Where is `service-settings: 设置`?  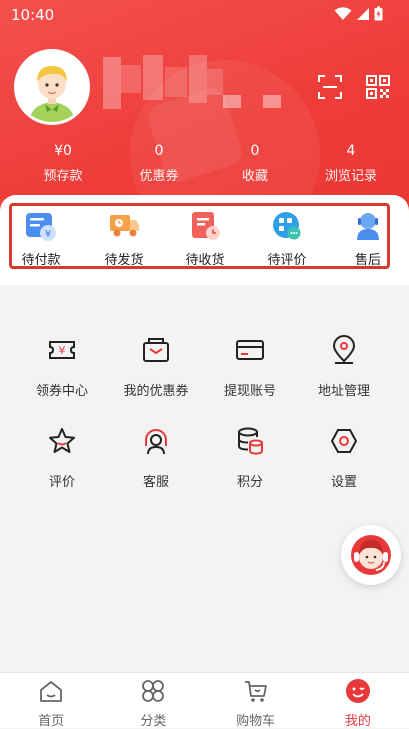
service-settings: 设置 is located at coordinates (344, 458).